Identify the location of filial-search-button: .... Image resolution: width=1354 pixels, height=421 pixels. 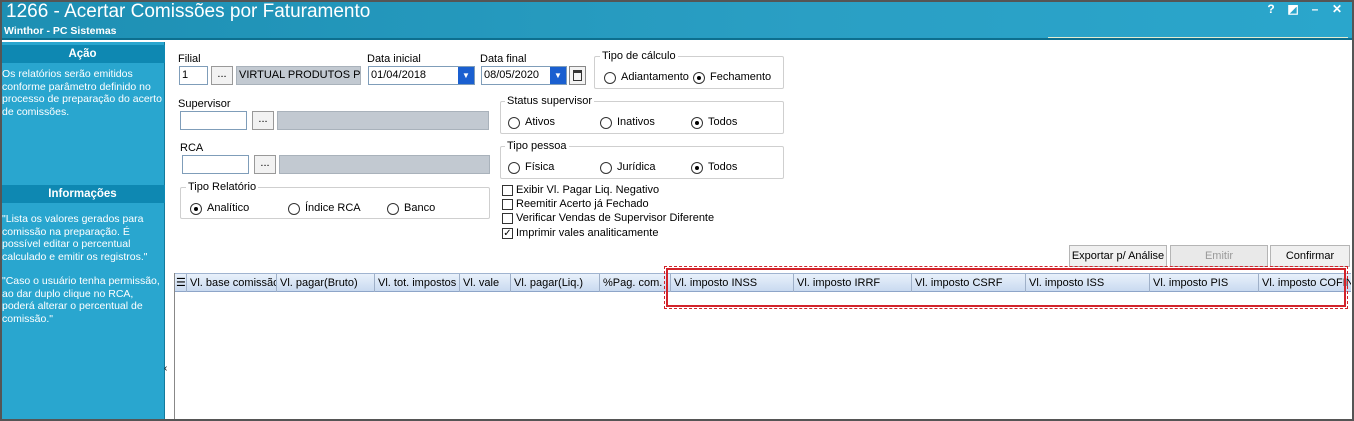
(222, 75).